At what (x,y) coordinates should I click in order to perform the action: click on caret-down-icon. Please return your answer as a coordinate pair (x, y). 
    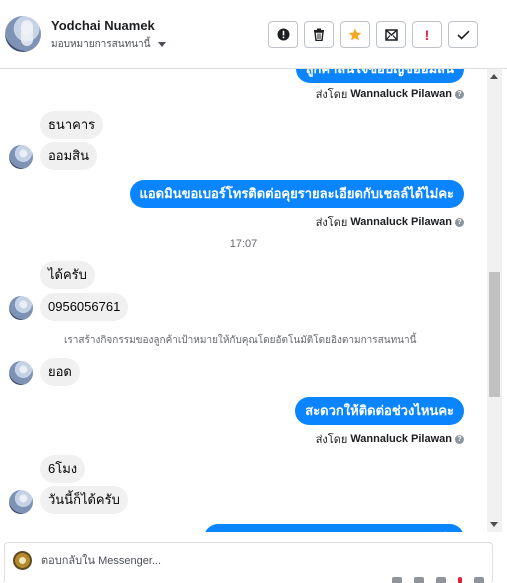
    Looking at the image, I should click on (162, 44).